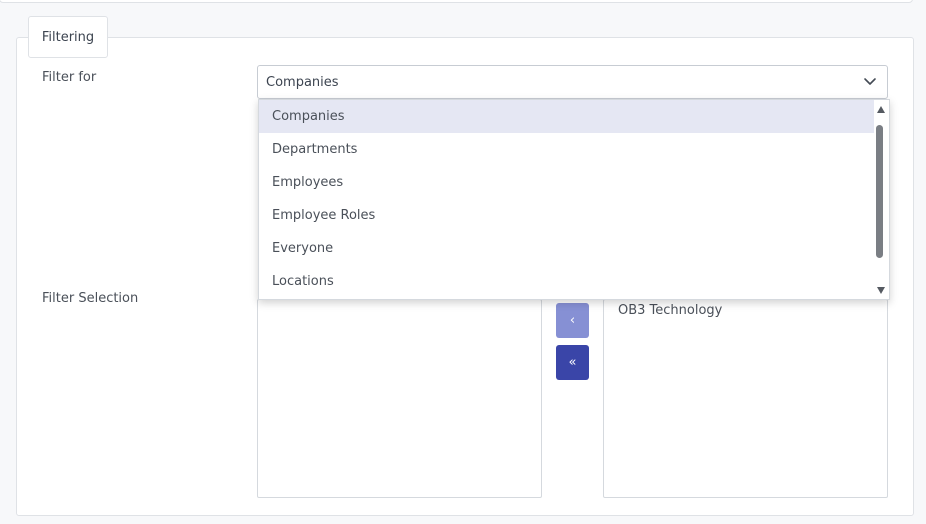 The width and height of the screenshot is (926, 524). What do you see at coordinates (870, 81) in the screenshot?
I see `chevron-down-icon` at bounding box center [870, 81].